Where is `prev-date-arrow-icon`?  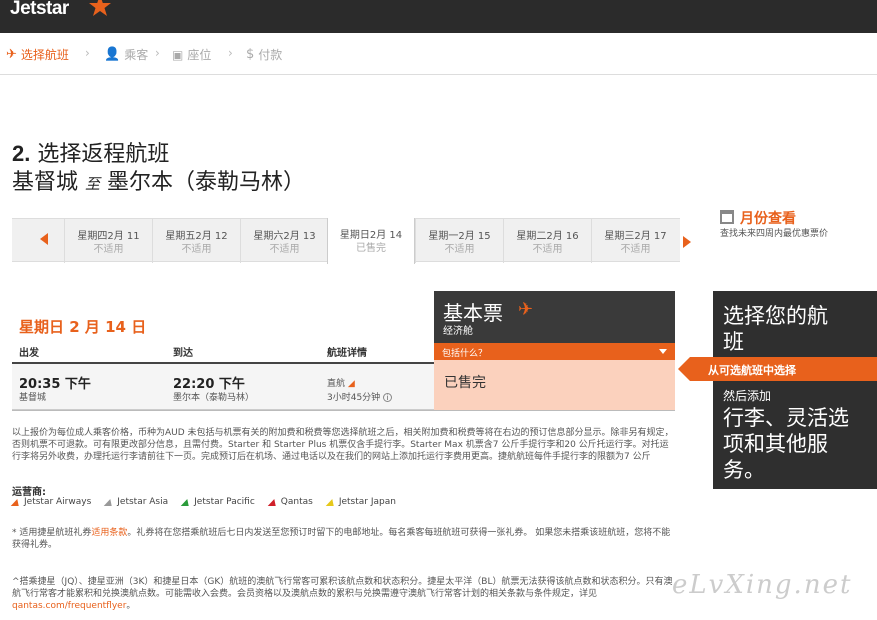
prev-date-arrow-icon is located at coordinates (44, 239).